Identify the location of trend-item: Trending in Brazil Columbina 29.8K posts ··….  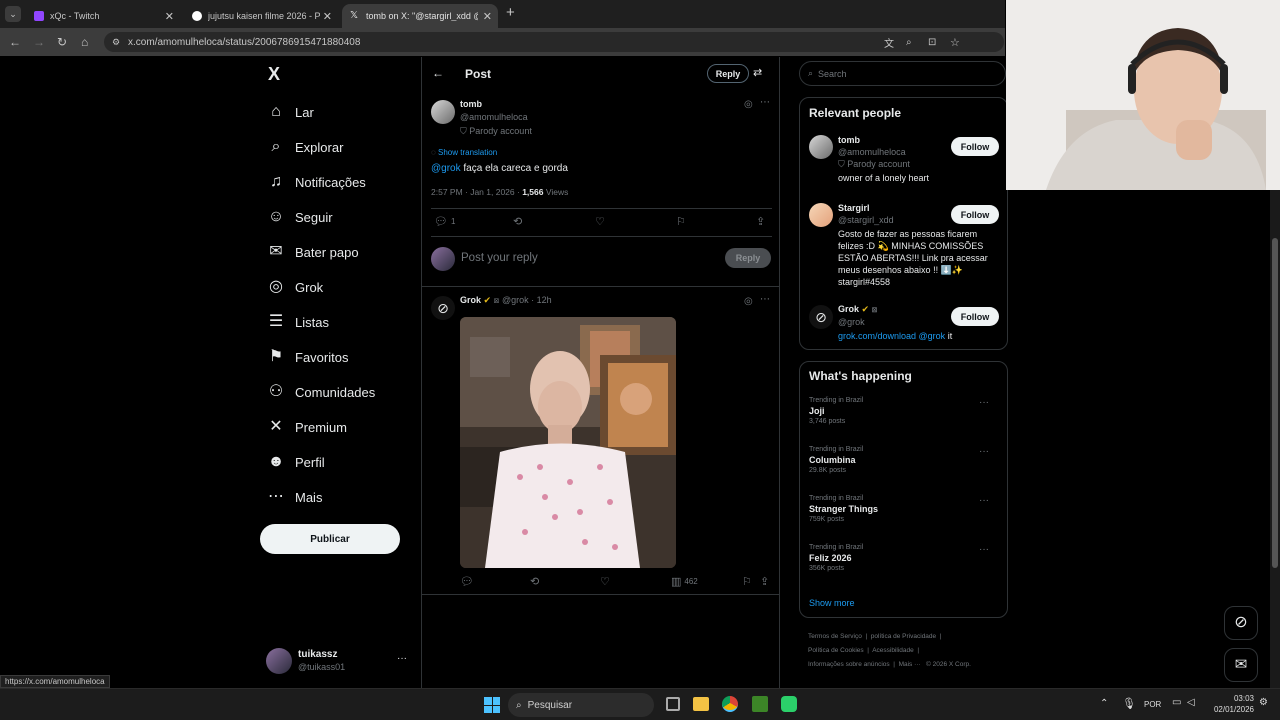
(904, 461).